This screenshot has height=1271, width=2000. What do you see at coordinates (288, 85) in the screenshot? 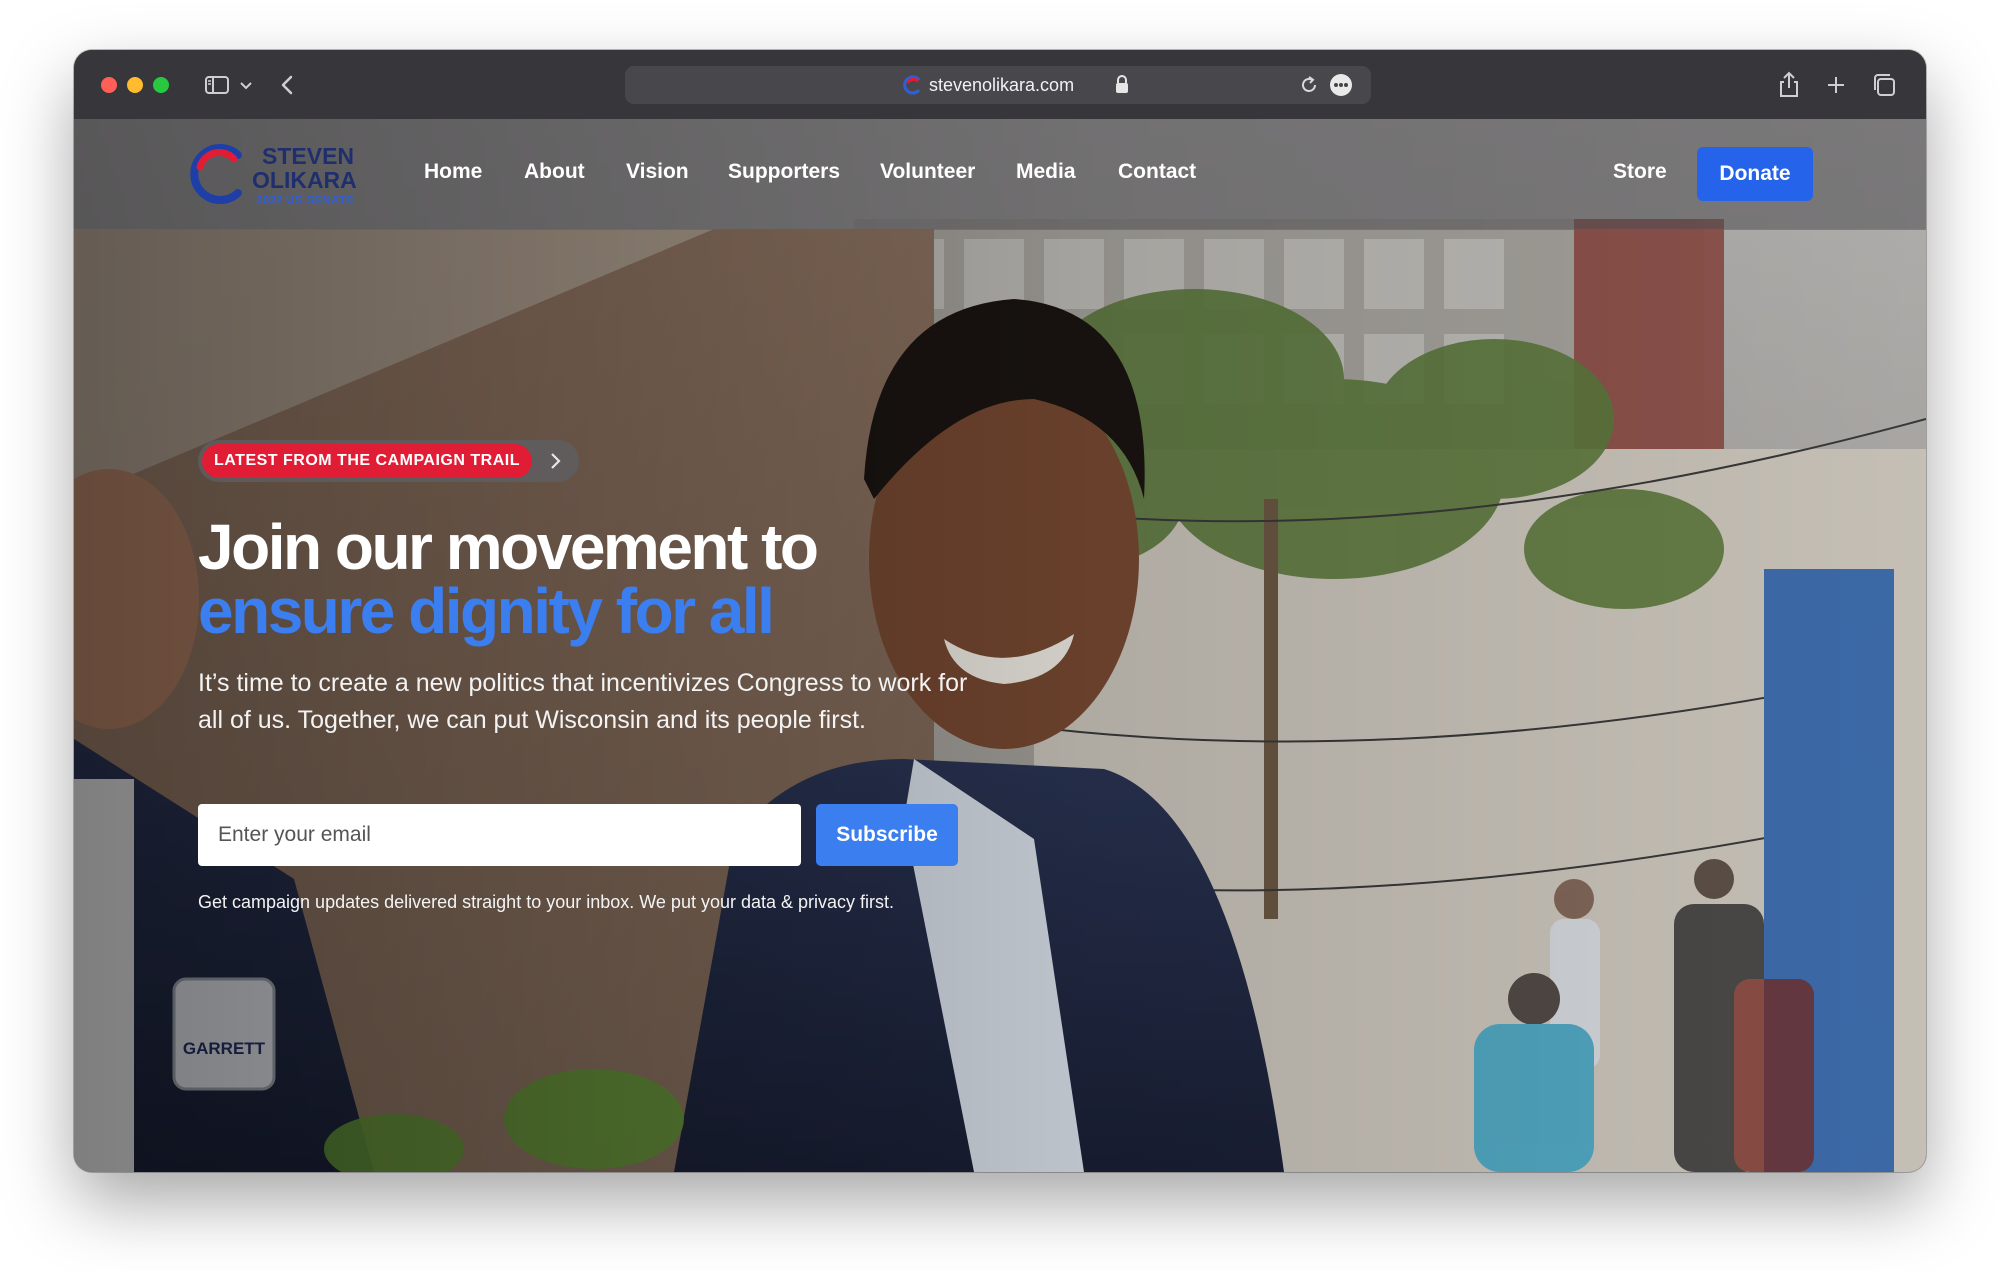
I see `back-arrow-icon` at bounding box center [288, 85].